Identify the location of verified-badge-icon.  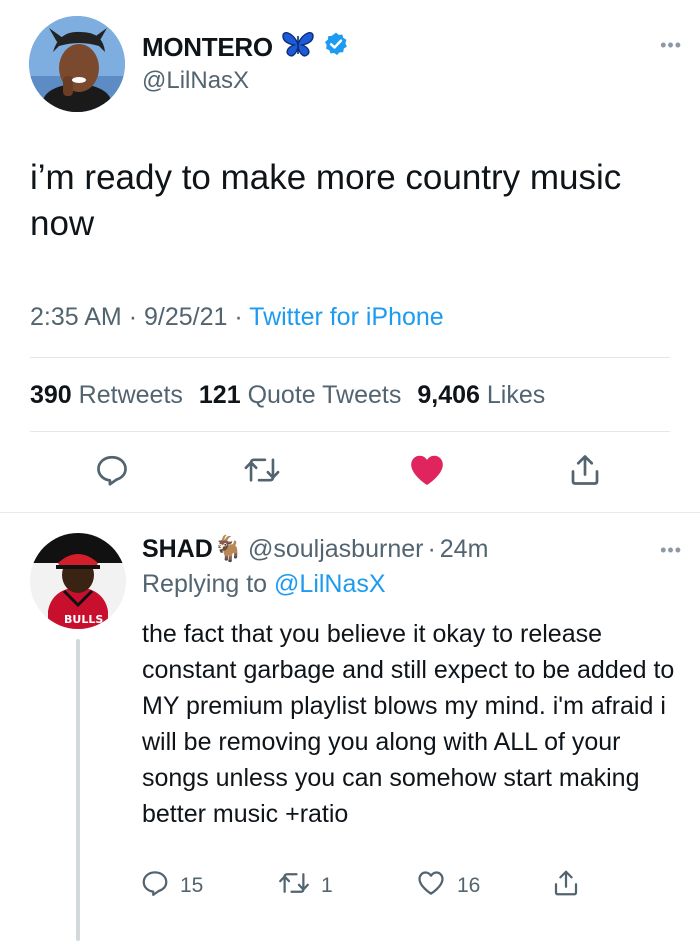
(336, 47).